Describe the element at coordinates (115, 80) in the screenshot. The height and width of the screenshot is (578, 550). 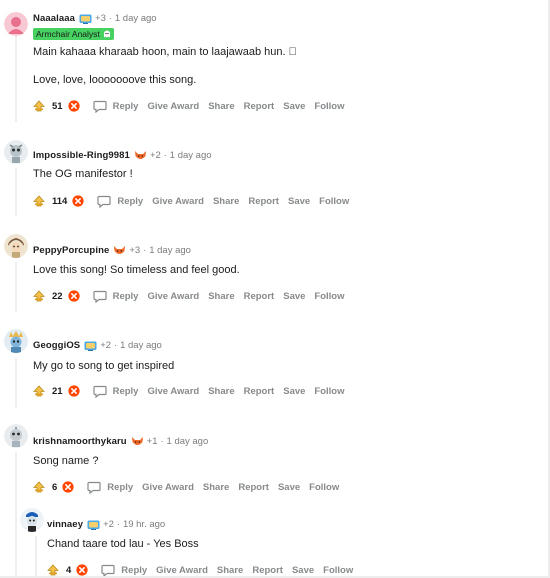
I see `comment-body-line: Love, love, looooooove this song.` at that location.